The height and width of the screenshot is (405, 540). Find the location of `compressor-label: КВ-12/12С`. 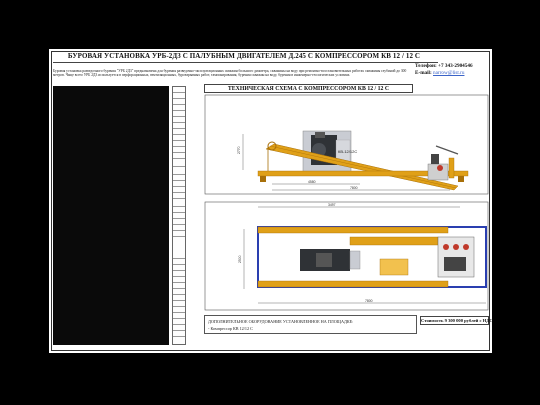

compressor-label: КВ-12/12С is located at coordinates (347, 151).